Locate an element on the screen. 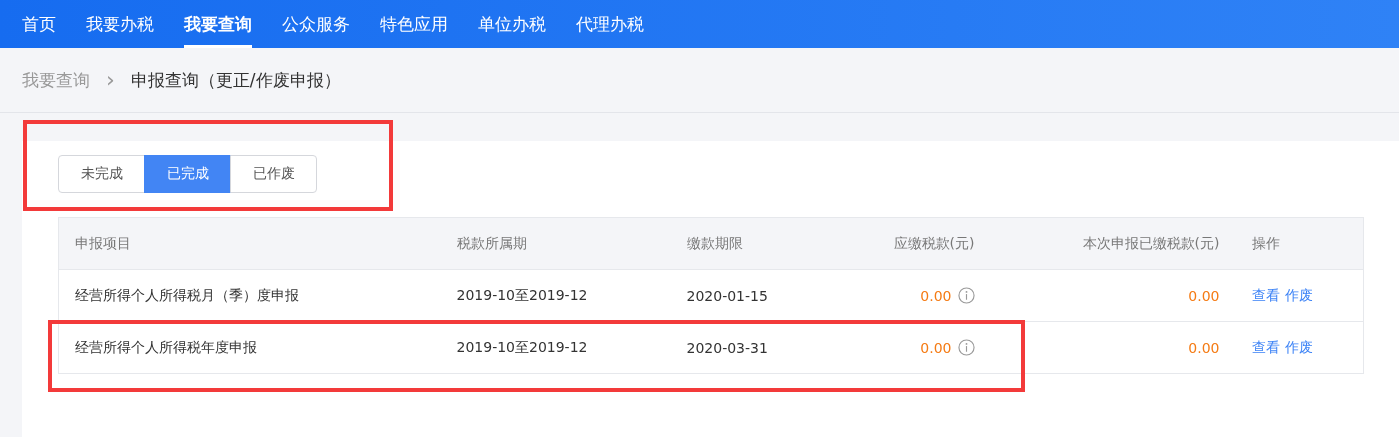 This screenshot has height=437, width=1399. nav-tab: 公众服务 is located at coordinates (316, 24).